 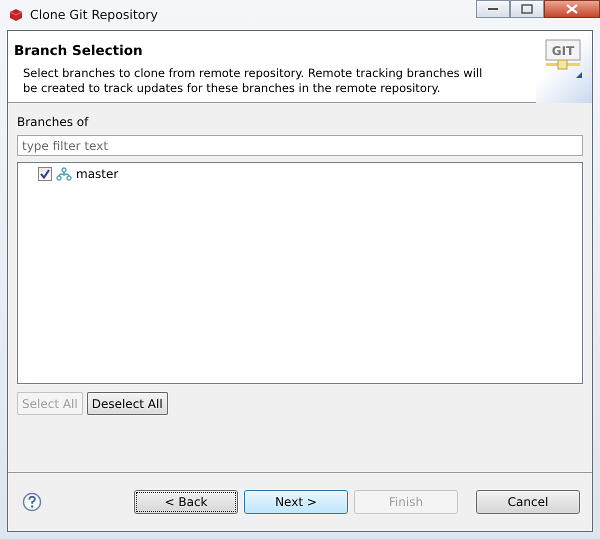 I want to click on page-title: Branch Selection, so click(x=79, y=51).